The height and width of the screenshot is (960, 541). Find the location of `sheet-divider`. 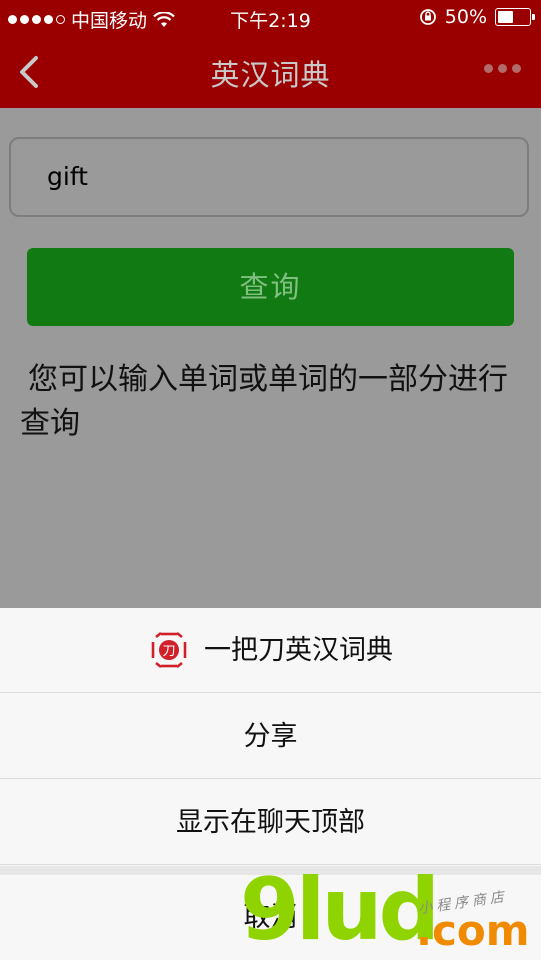

sheet-divider is located at coordinates (270, 870).